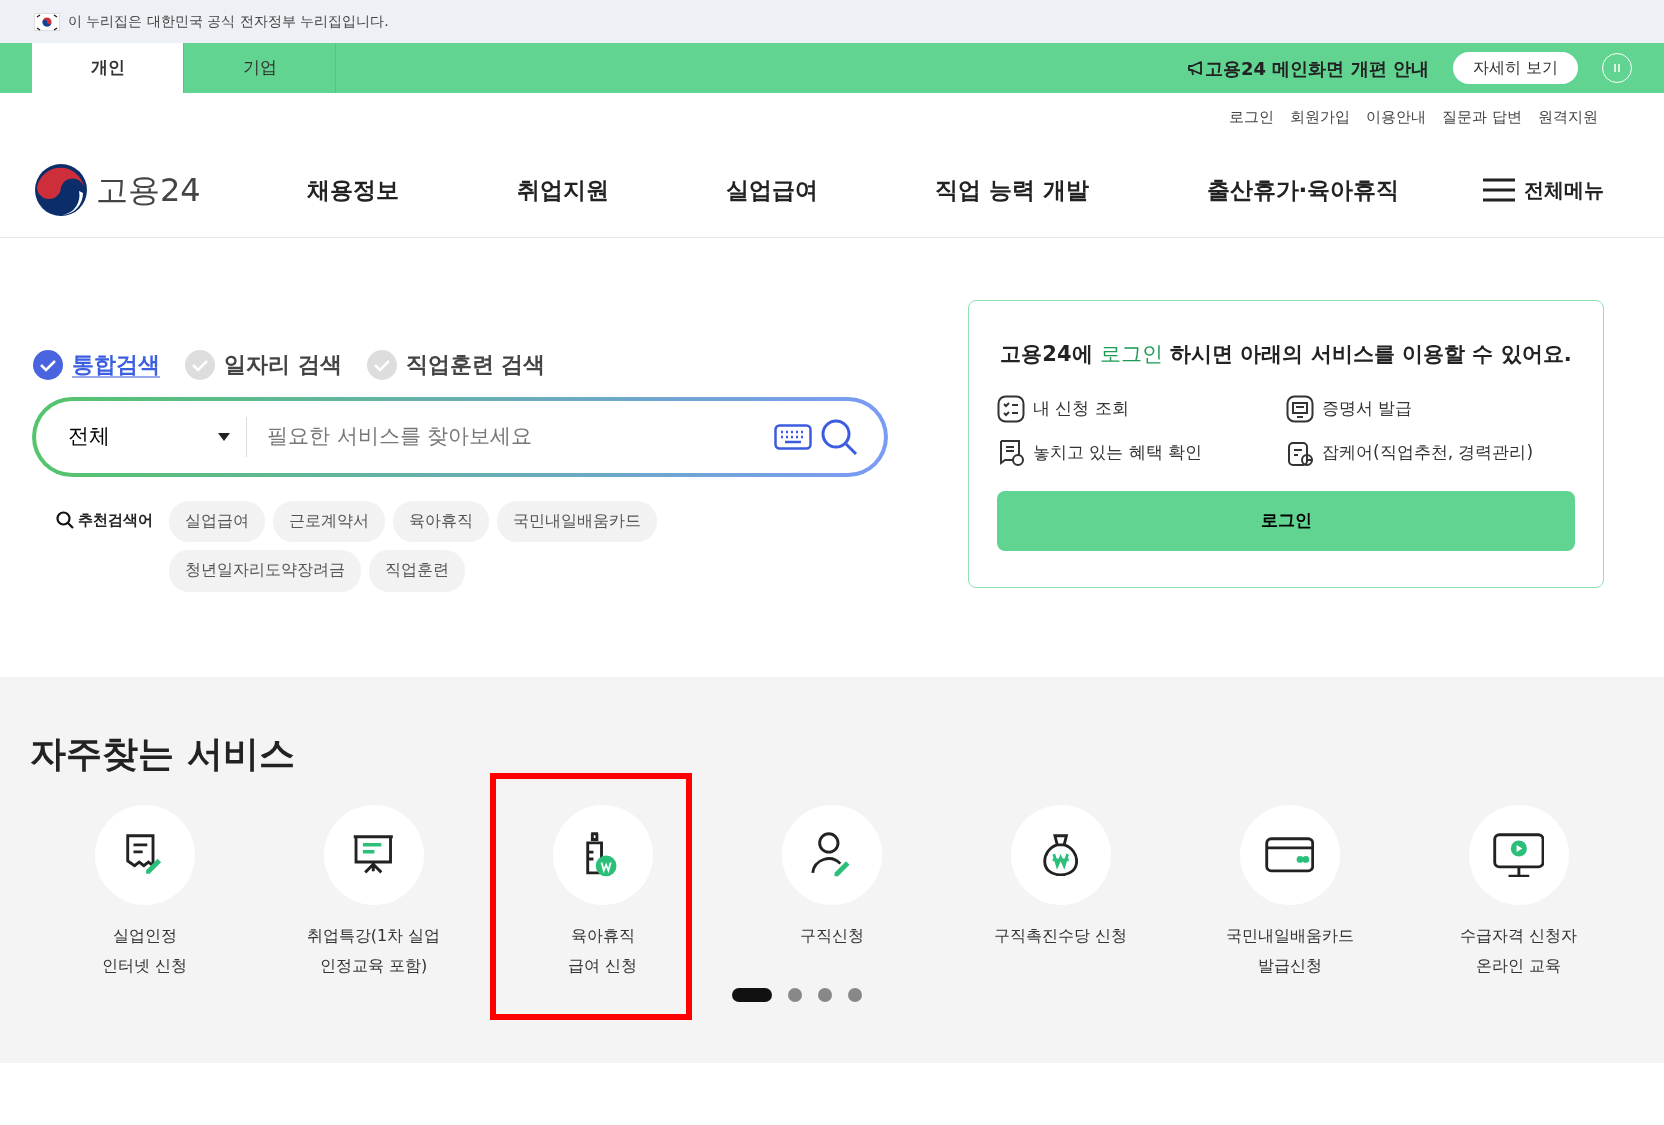 The width and height of the screenshot is (1664, 1125). I want to click on recommended-label: 추천검색어, so click(115, 520).